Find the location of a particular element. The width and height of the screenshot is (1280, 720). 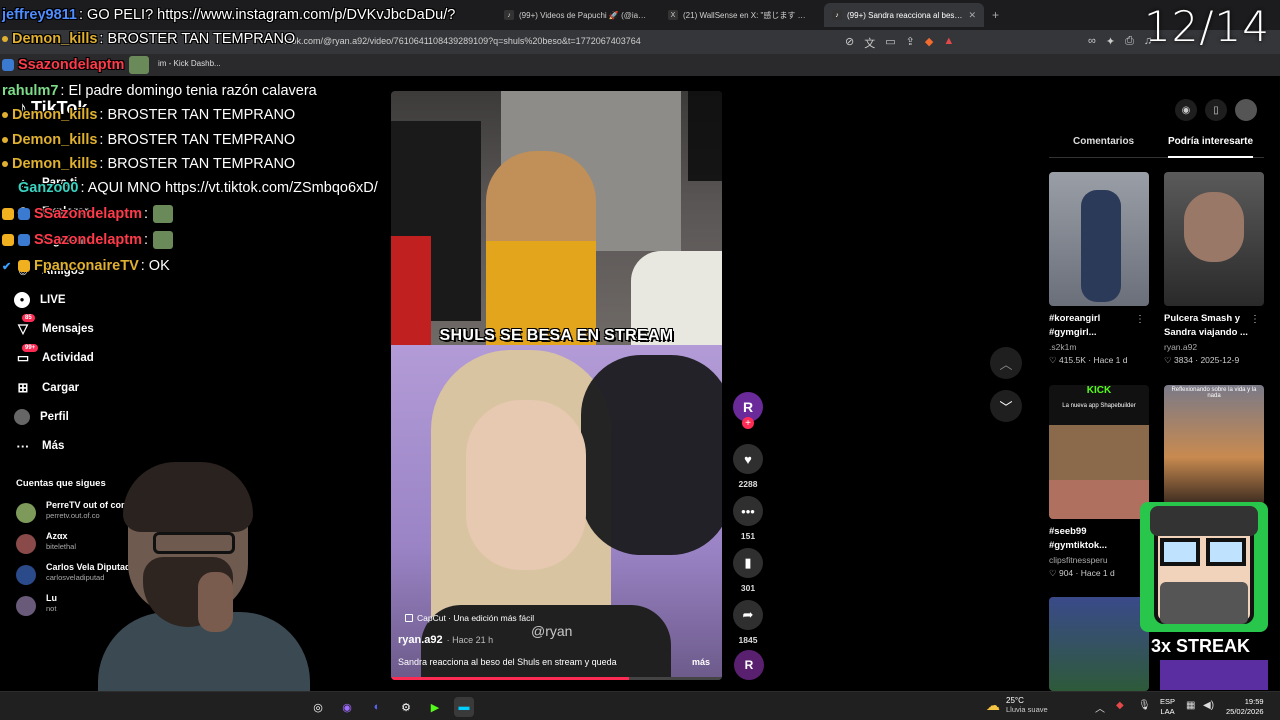

chat-username: SSazondelaptm is located at coordinates (88, 214).